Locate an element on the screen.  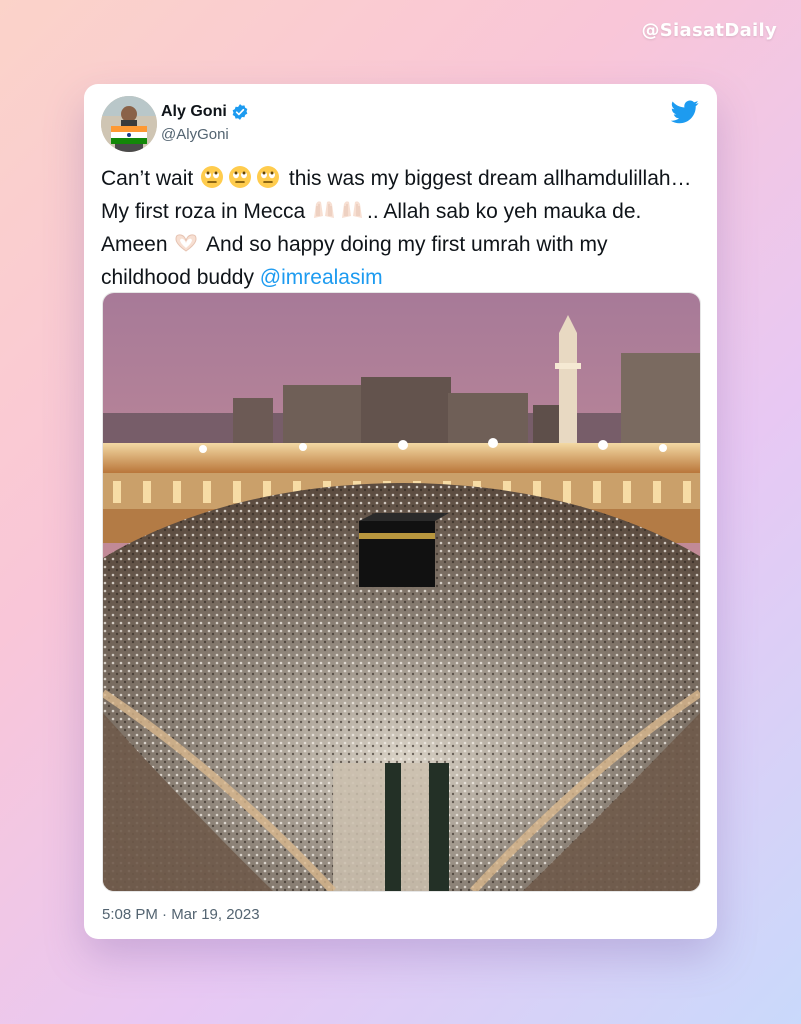
verified-badge-icon is located at coordinates (240, 112).